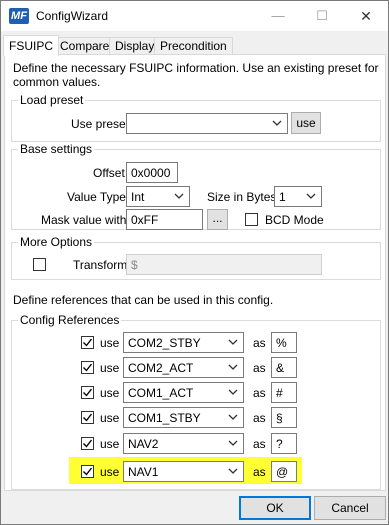 The width and height of the screenshot is (389, 525). I want to click on bcd-mode-checkbox, so click(251, 219).